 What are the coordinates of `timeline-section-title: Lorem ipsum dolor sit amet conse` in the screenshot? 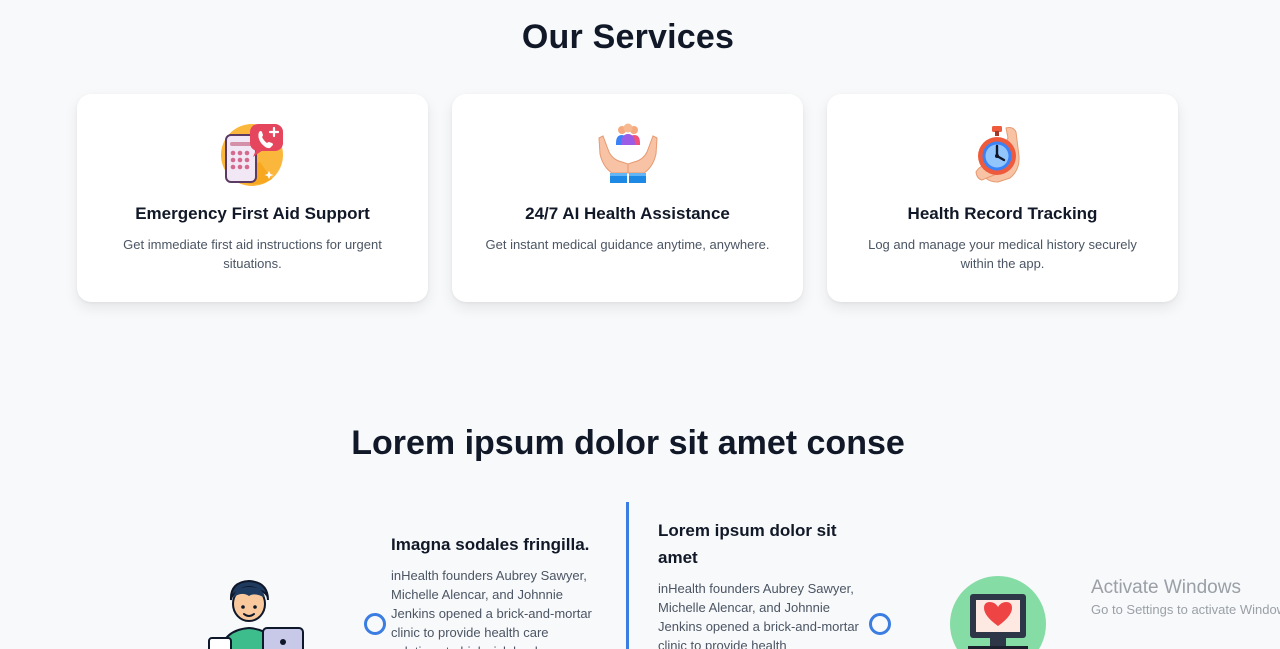 It's located at (628, 443).